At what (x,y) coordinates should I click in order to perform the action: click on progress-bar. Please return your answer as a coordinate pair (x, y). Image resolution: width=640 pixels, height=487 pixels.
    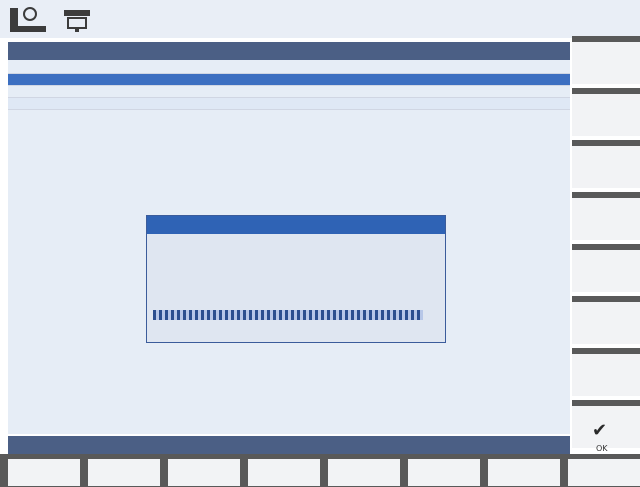
    Looking at the image, I should click on (288, 315).